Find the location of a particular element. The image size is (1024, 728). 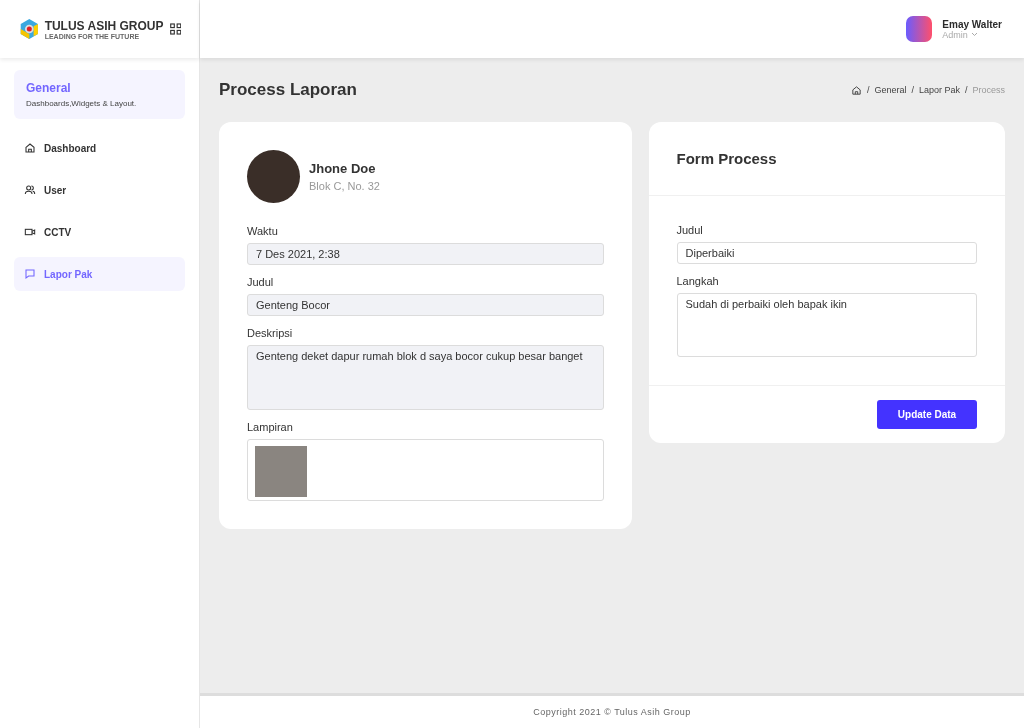

sidebar-item: CCTV is located at coordinates (99, 232).